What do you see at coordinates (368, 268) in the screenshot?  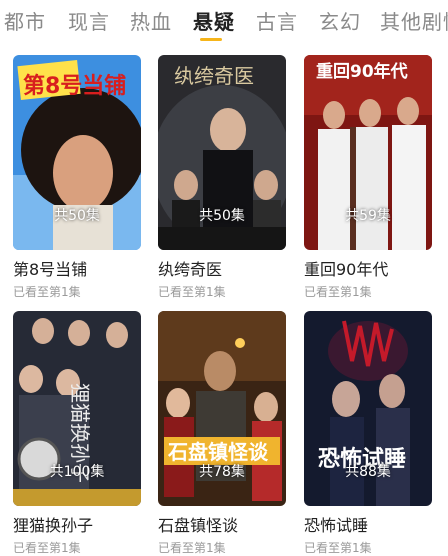 I see `drama-title: 重回90年代` at bounding box center [368, 268].